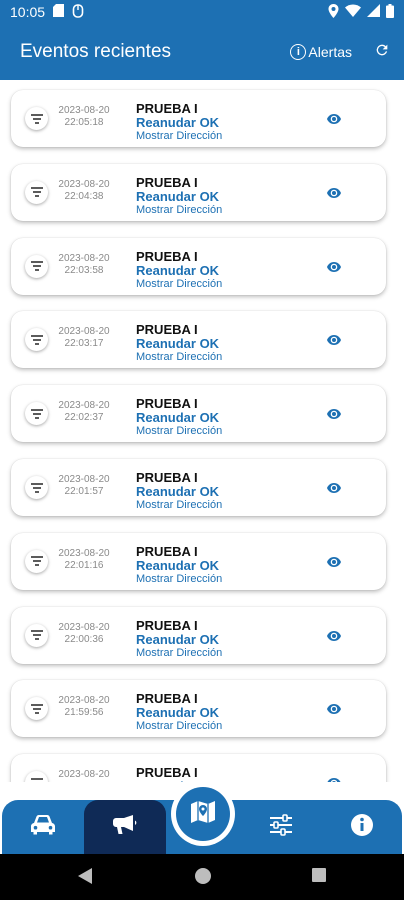 The image size is (404, 900). Describe the element at coordinates (96, 51) in the screenshot. I see `page-title: Eventos recientes` at that location.